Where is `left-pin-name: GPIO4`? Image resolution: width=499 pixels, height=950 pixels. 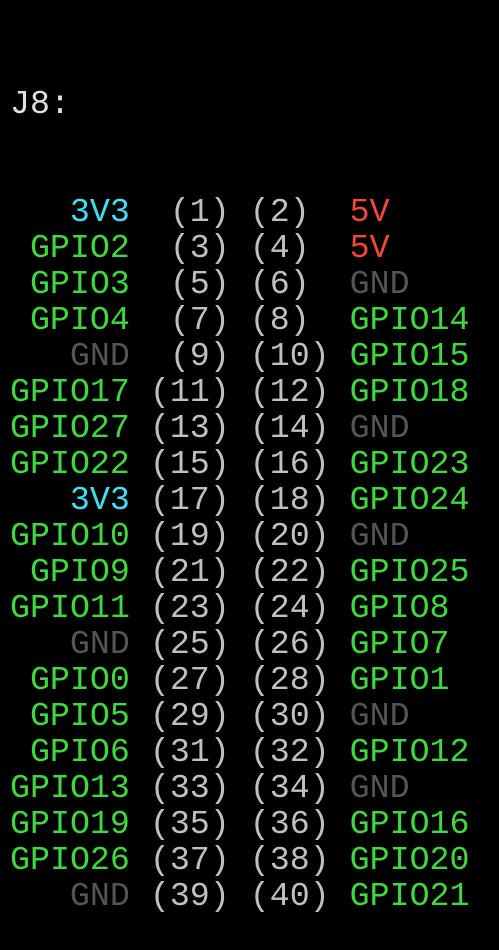 left-pin-name: GPIO4 is located at coordinates (79, 320).